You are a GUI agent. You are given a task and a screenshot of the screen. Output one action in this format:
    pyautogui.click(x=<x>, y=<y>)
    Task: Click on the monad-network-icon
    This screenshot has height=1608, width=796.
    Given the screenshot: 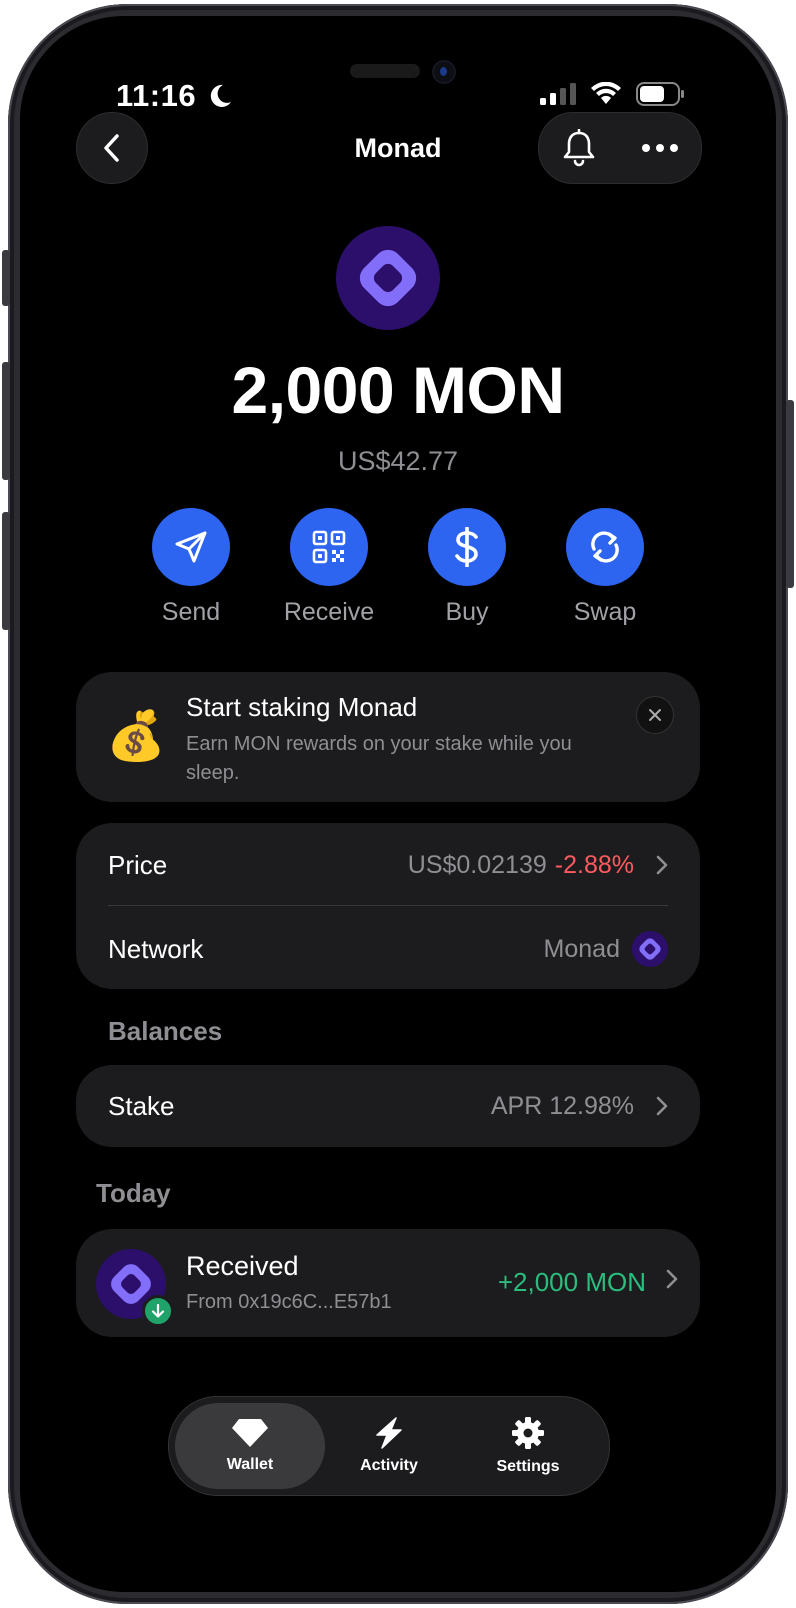 What is the action you would take?
    pyautogui.click(x=650, y=949)
    